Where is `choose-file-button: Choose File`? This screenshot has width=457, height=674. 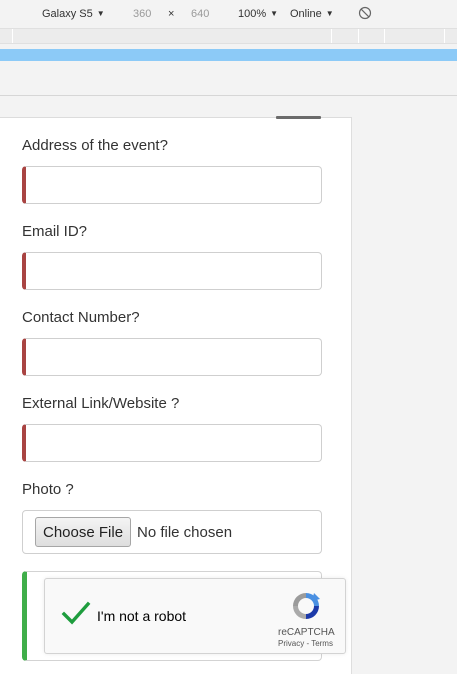
choose-file-button: Choose File is located at coordinates (83, 532).